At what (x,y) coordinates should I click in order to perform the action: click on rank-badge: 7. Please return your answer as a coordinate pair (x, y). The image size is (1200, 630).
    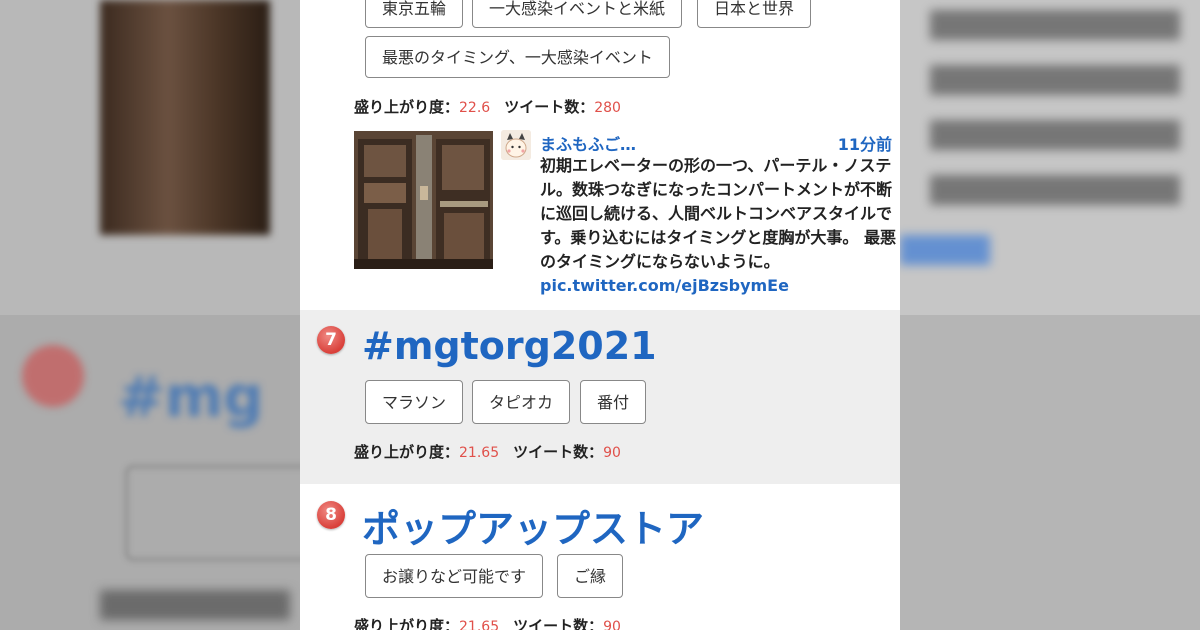
    Looking at the image, I should click on (331, 340).